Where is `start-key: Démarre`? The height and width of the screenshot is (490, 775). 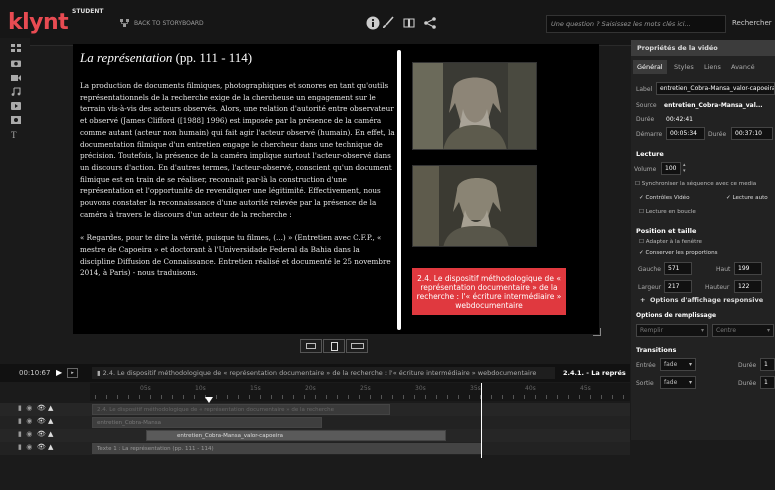 start-key: Démarre is located at coordinates (649, 134).